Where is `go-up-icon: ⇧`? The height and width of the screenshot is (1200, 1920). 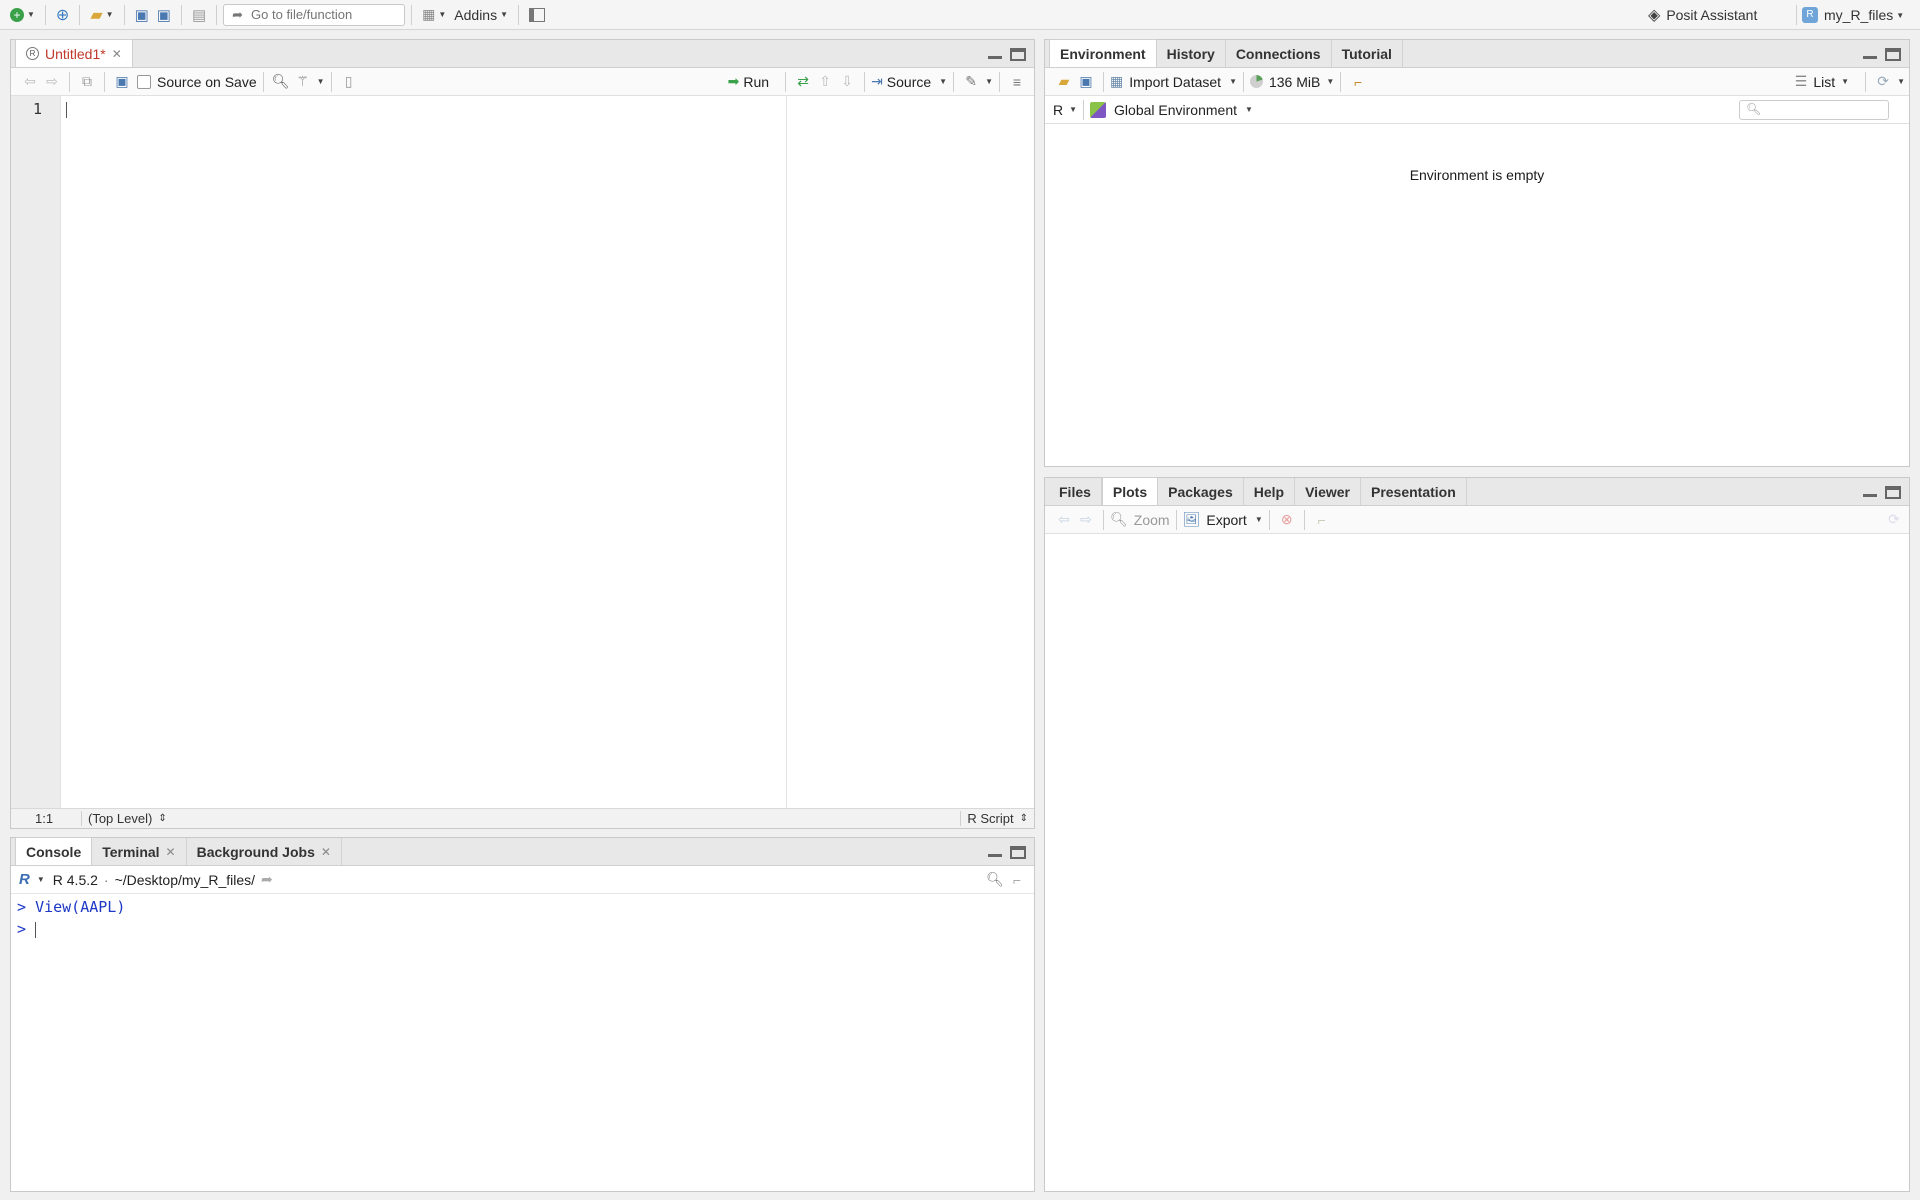
go-up-icon: ⇧ is located at coordinates (825, 82).